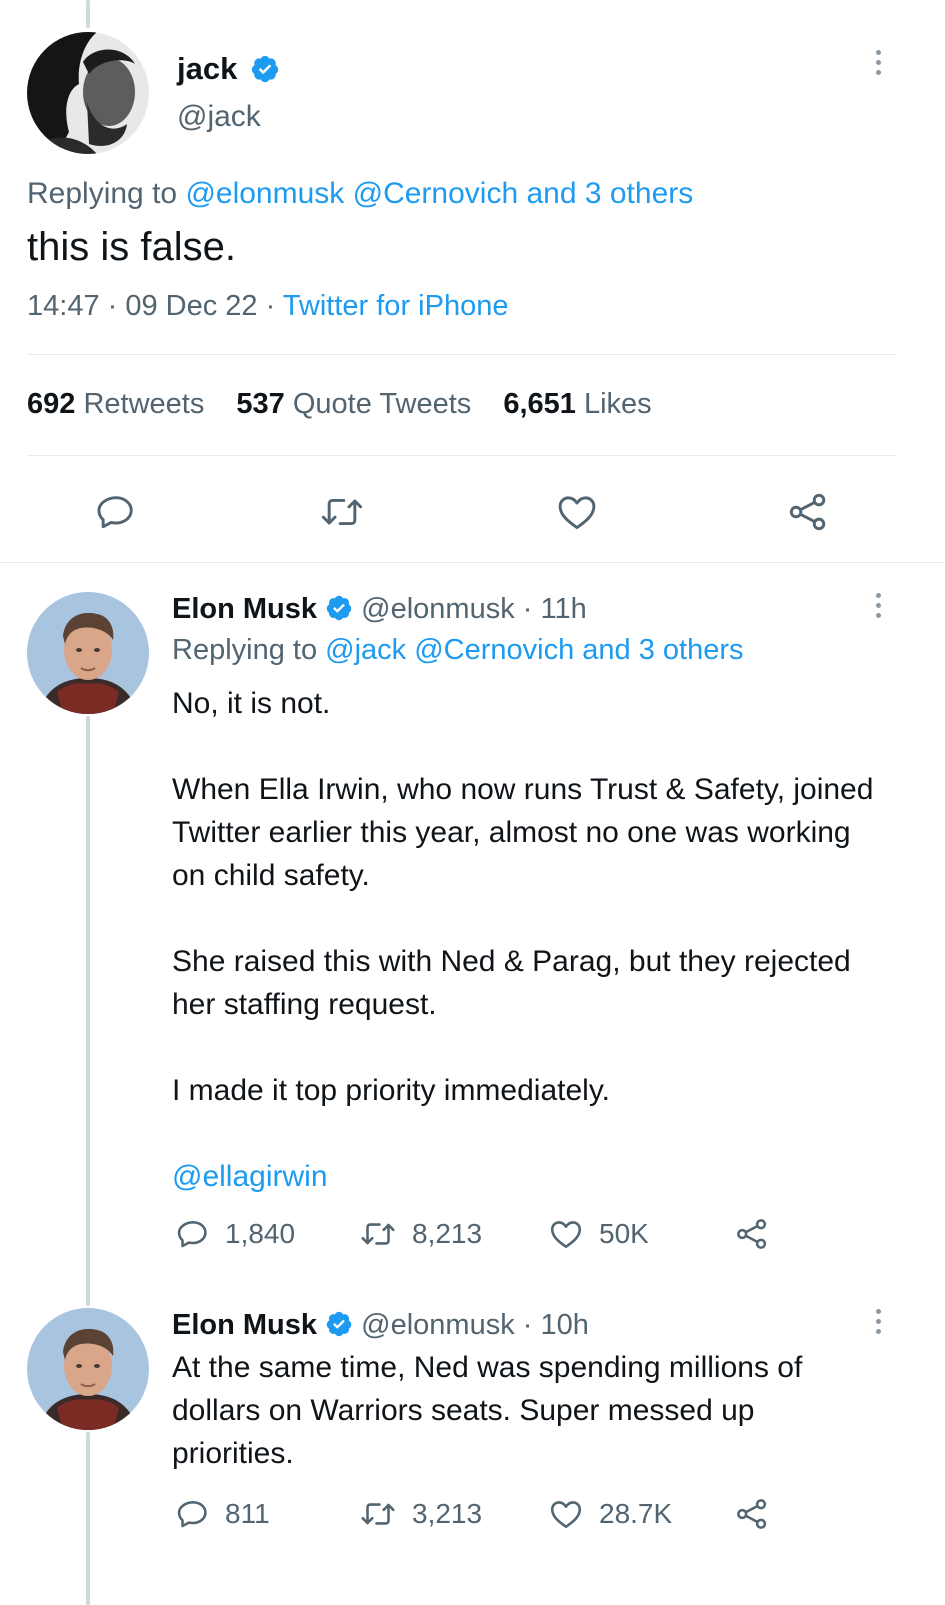  Describe the element at coordinates (447, 1513) in the screenshot. I see `retweet-count: 3,213` at that location.